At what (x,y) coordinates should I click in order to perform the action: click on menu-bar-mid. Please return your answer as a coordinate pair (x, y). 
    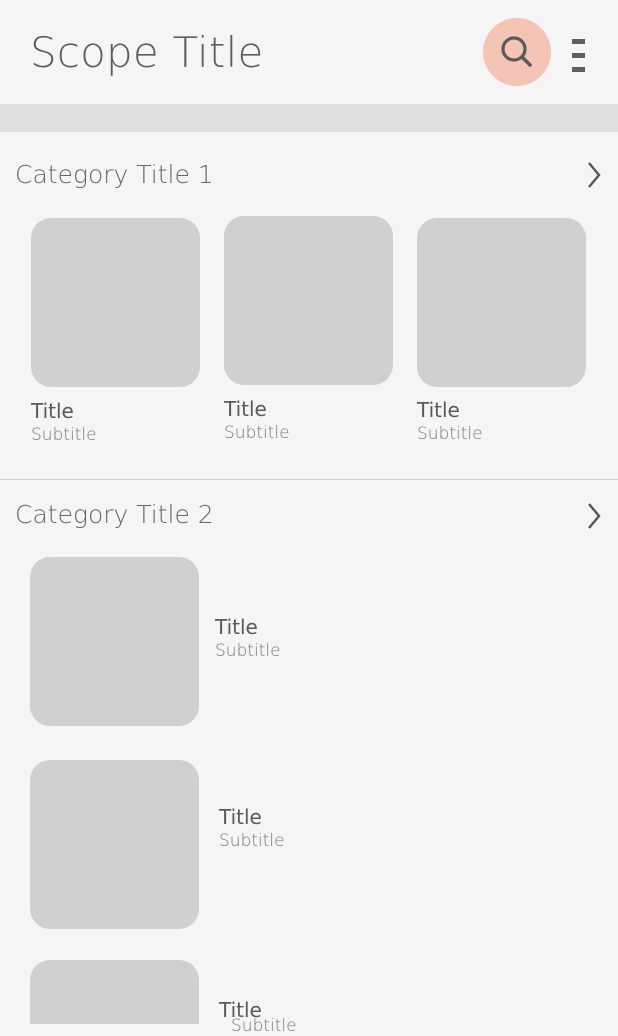
    Looking at the image, I should click on (578, 55).